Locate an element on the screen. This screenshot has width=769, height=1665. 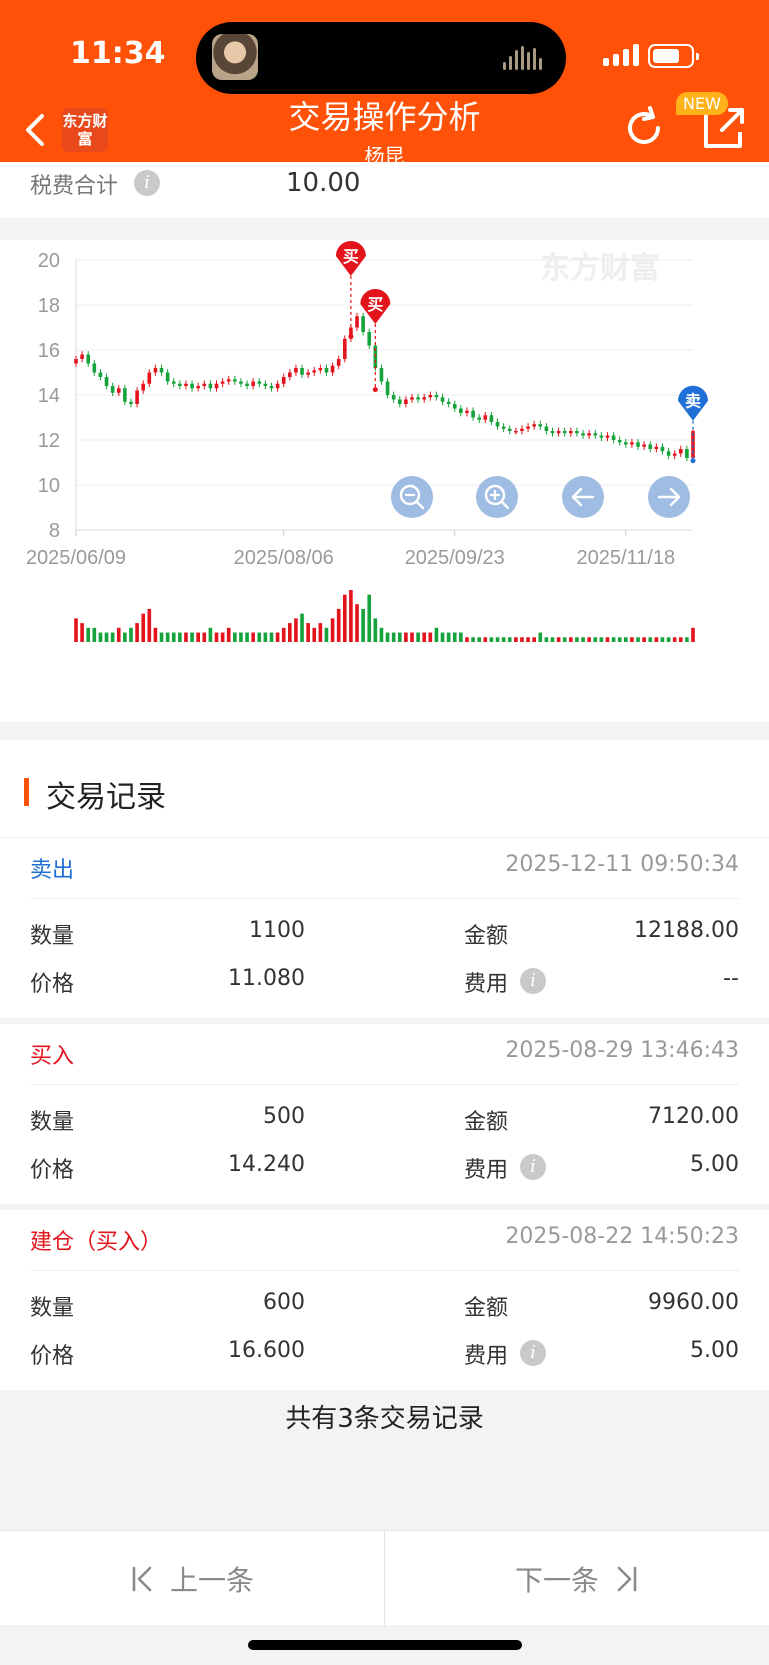
qty-label: 数量 is located at coordinates (52, 1308).